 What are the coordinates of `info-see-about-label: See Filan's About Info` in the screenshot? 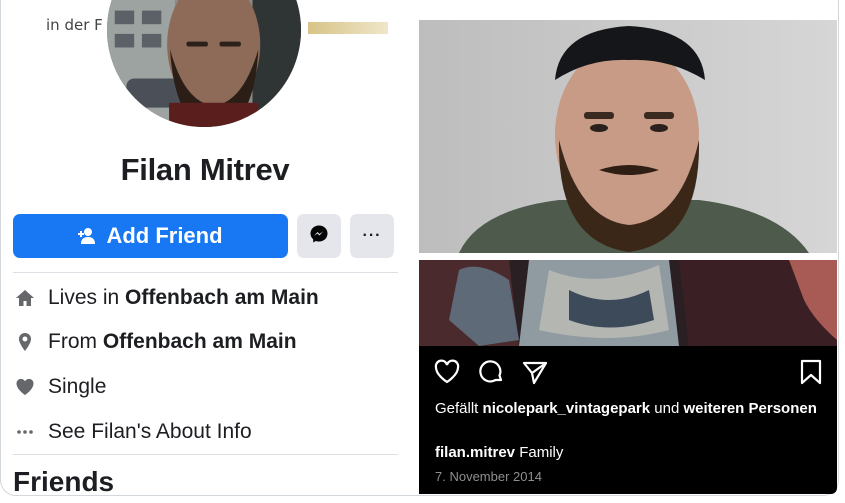 It's located at (150, 431).